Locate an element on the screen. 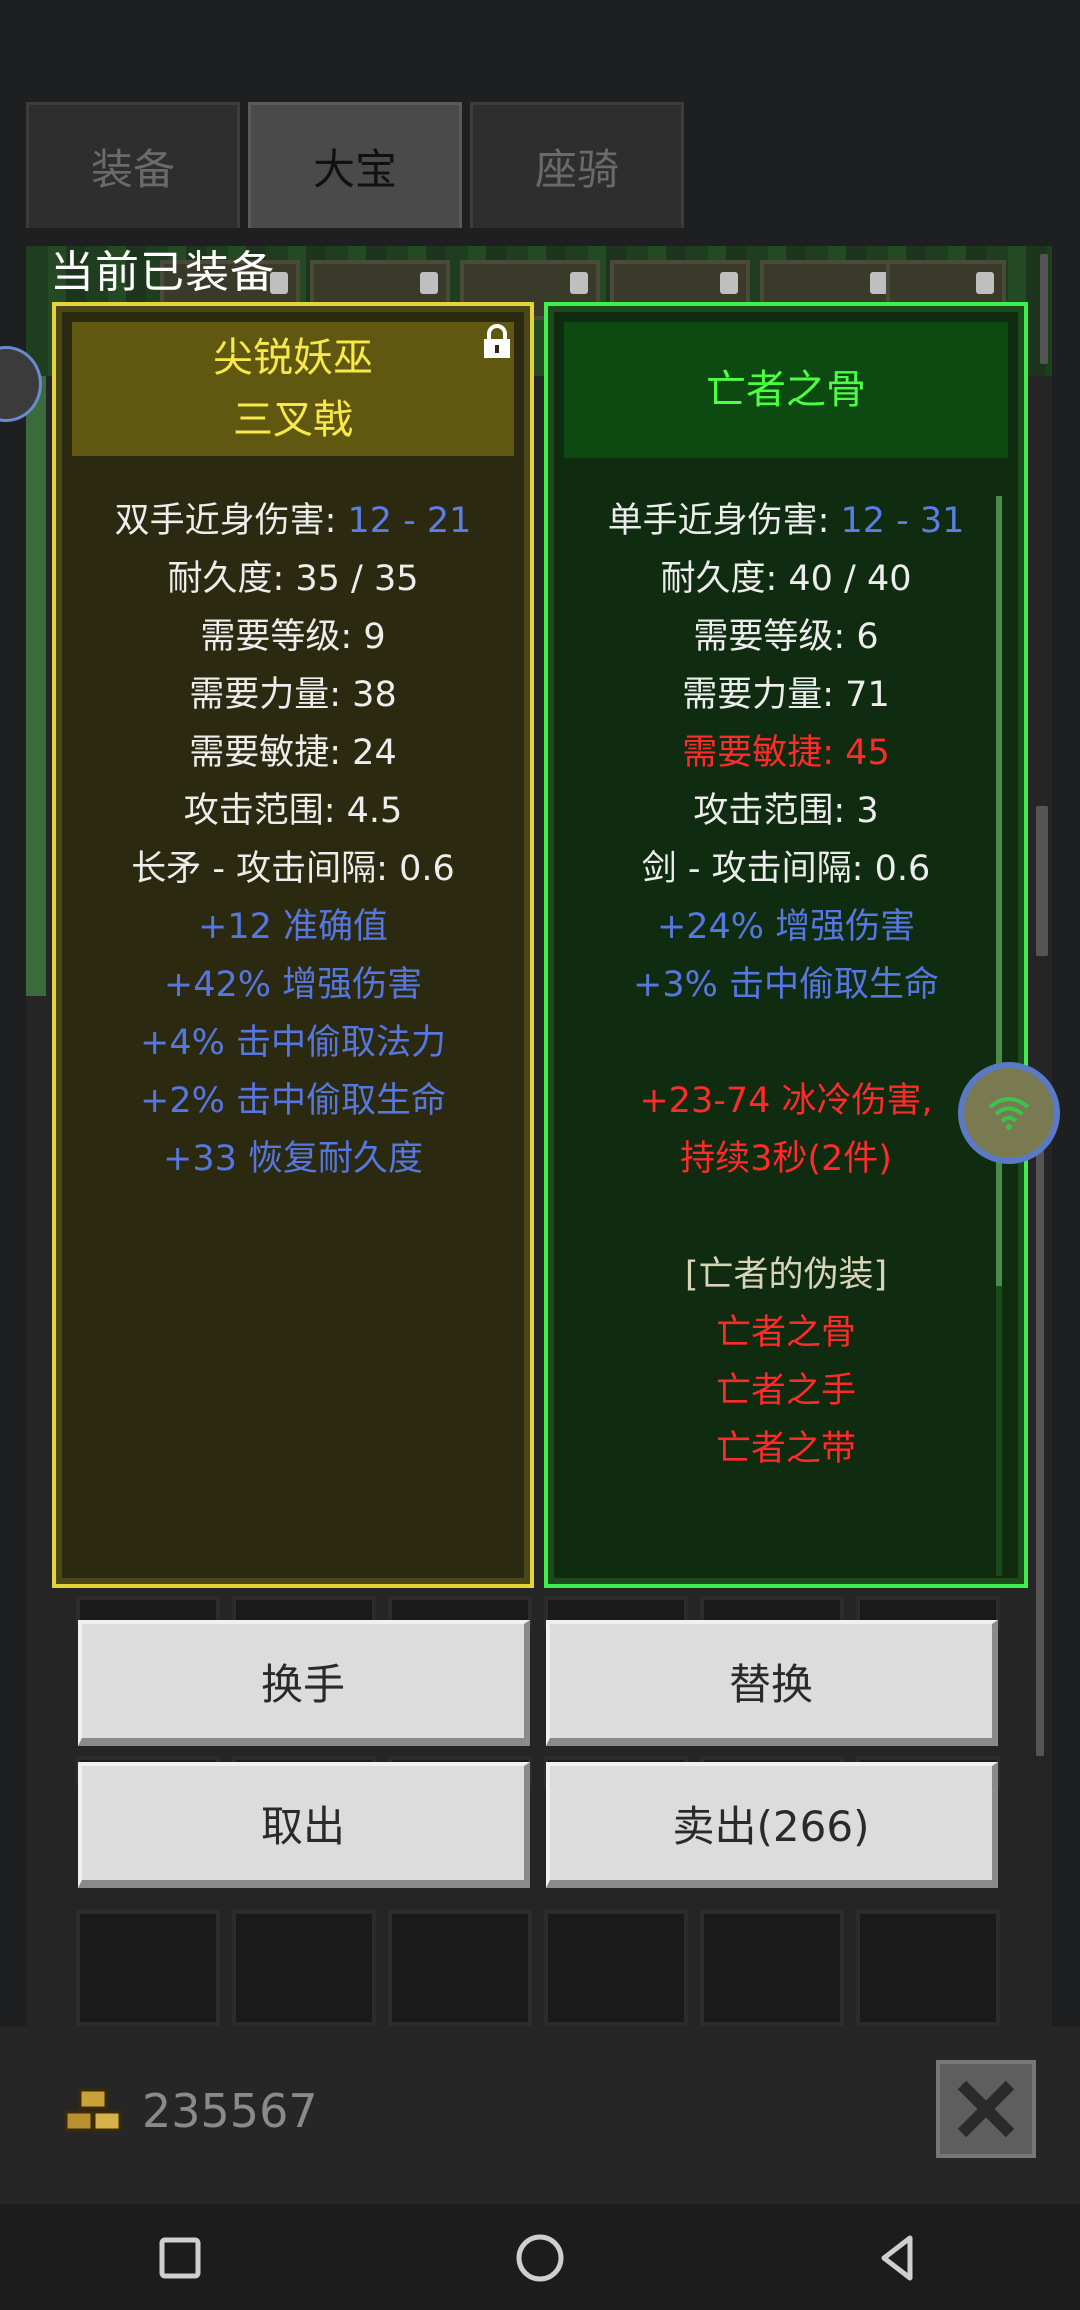  mod-line: +33 恢复耐久度 is located at coordinates (293, 1159).